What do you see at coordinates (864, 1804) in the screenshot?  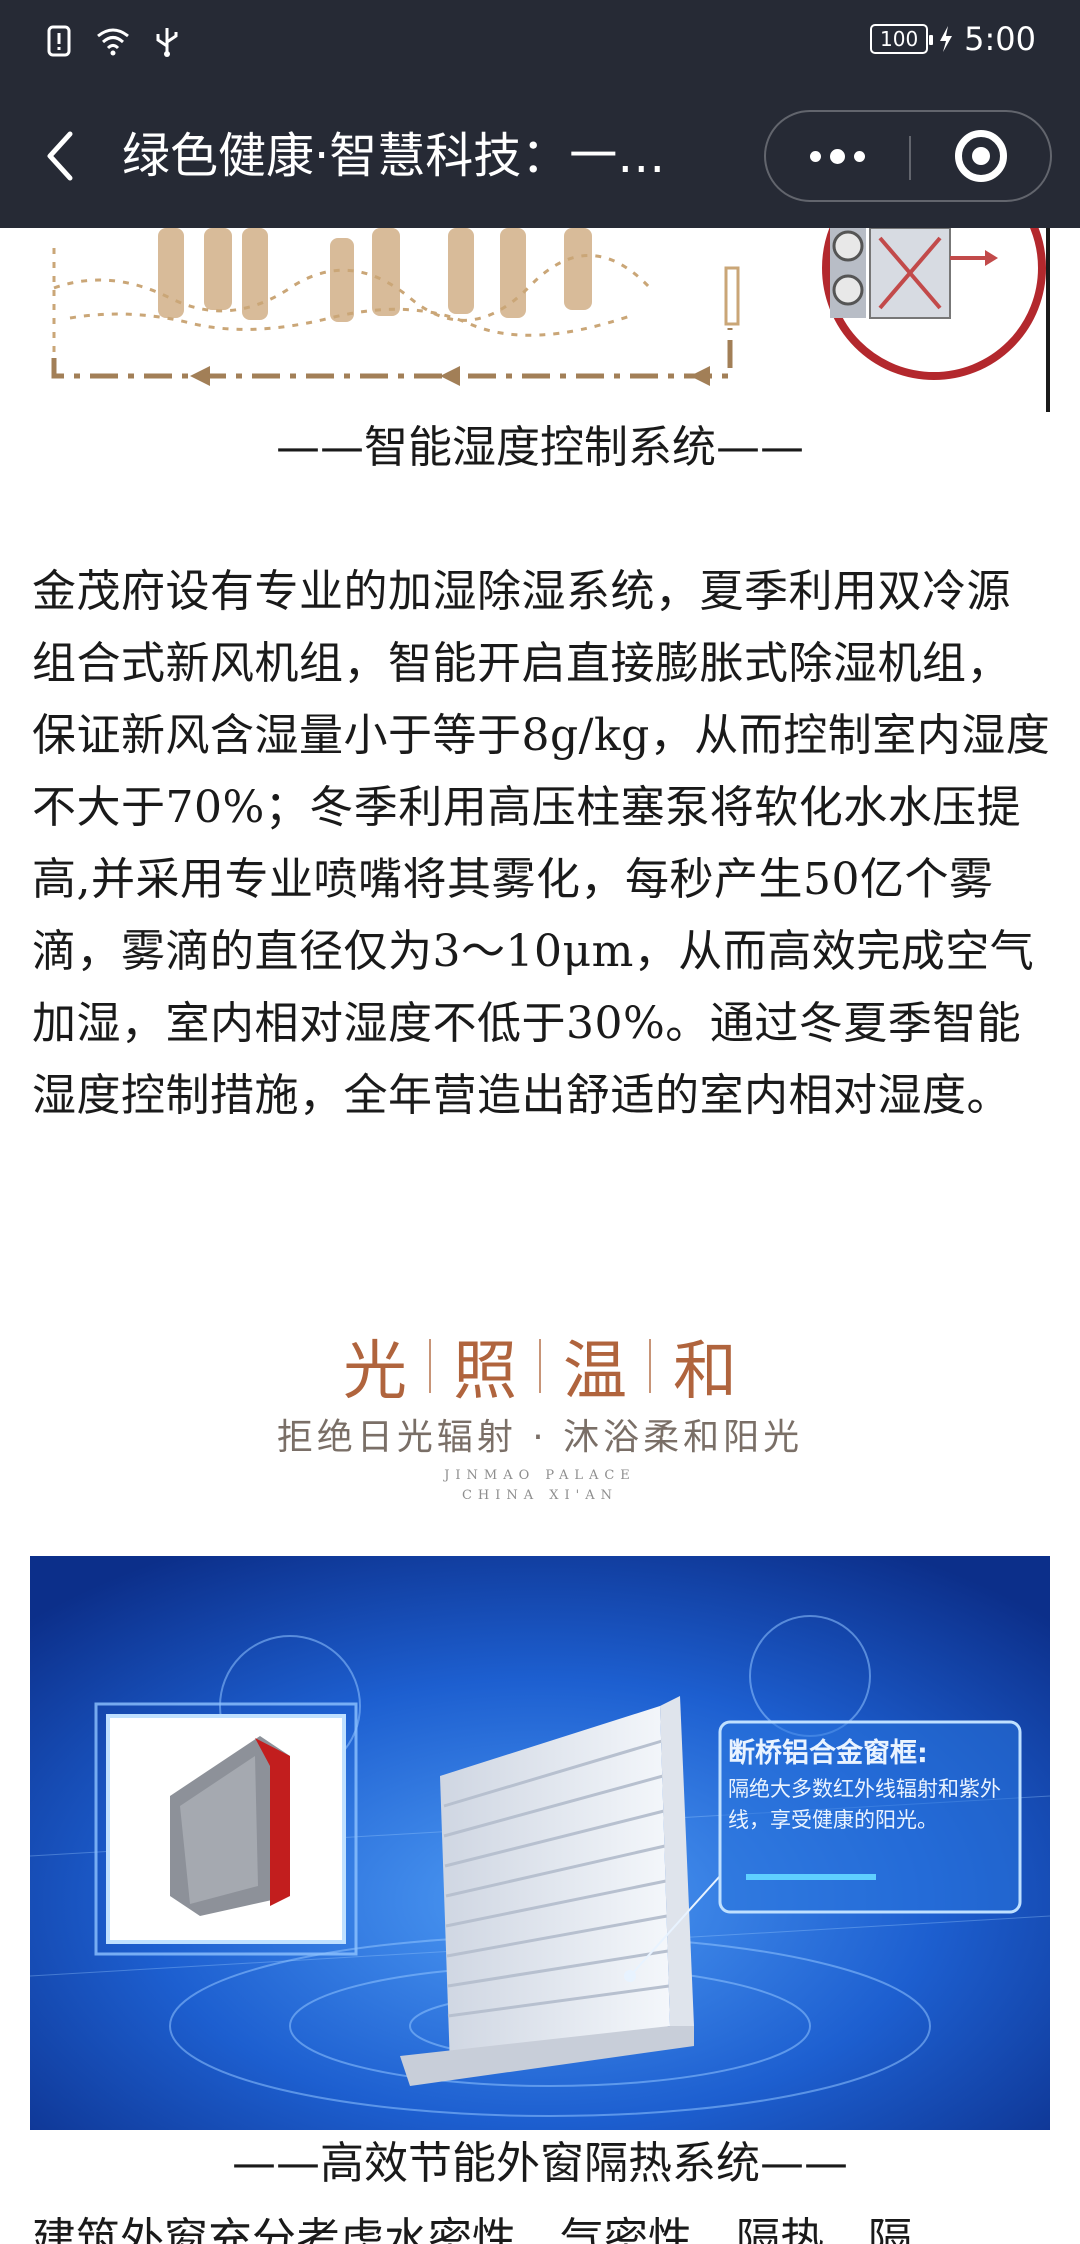 I see `window-photo-label-text: 隔绝大多数红外线辐射和紫外线，享受健康的阳光。` at bounding box center [864, 1804].